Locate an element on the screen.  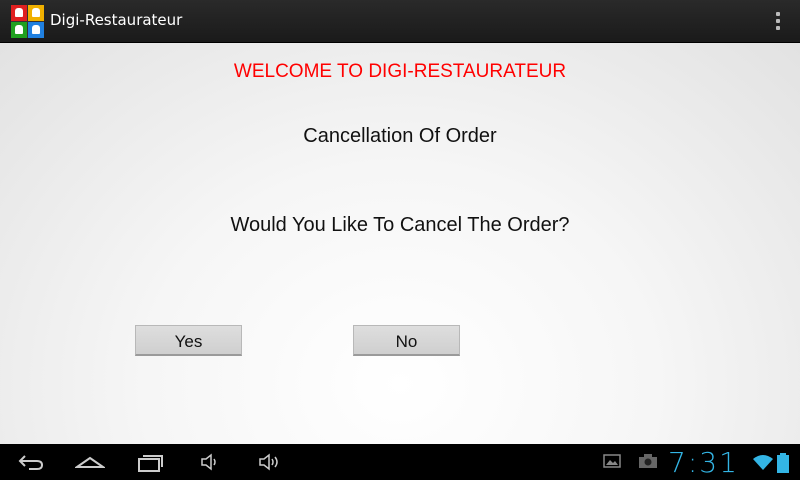
volume-down-icon is located at coordinates (211, 462).